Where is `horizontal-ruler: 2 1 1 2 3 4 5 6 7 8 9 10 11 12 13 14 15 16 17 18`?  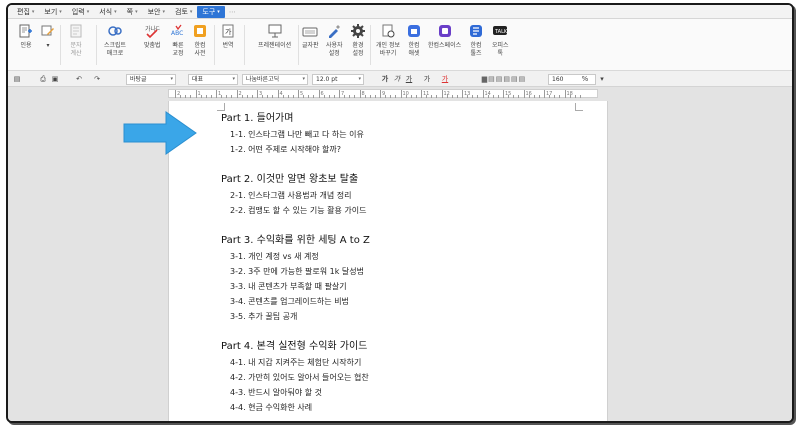 horizontal-ruler: 2 1 1 2 3 4 5 6 7 8 9 10 11 12 13 14 15 16 17 18 is located at coordinates (383, 93).